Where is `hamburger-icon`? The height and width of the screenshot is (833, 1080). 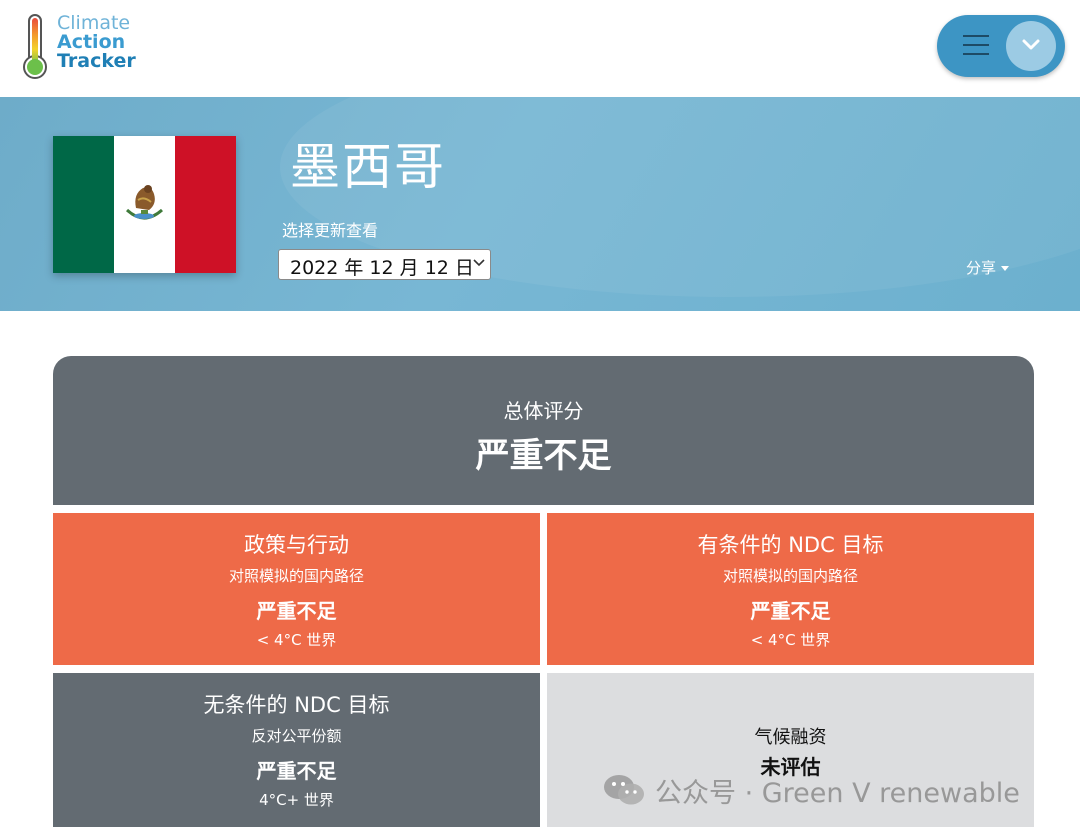
hamburger-icon is located at coordinates (976, 46).